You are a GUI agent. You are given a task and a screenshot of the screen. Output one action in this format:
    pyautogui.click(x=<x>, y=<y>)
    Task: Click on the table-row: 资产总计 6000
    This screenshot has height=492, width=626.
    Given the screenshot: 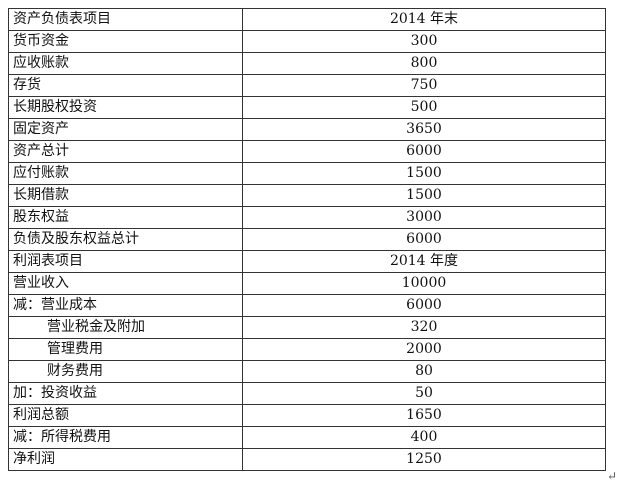 What is the action you would take?
    pyautogui.click(x=307, y=151)
    